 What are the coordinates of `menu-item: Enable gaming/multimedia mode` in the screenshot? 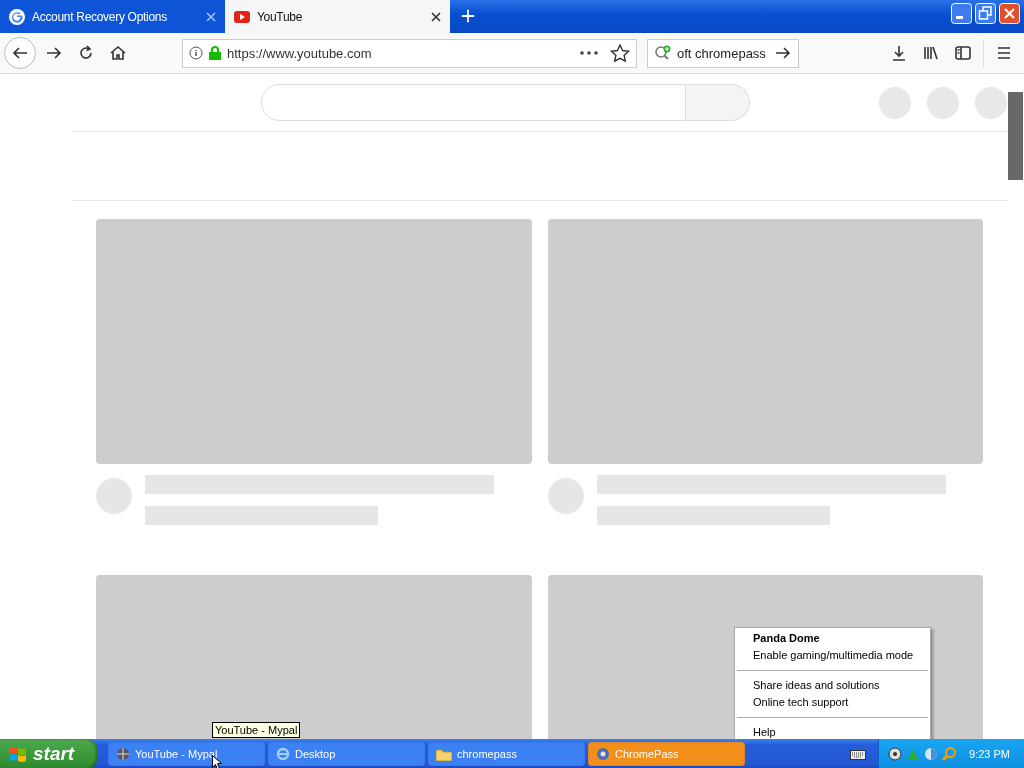 It's located at (832, 655).